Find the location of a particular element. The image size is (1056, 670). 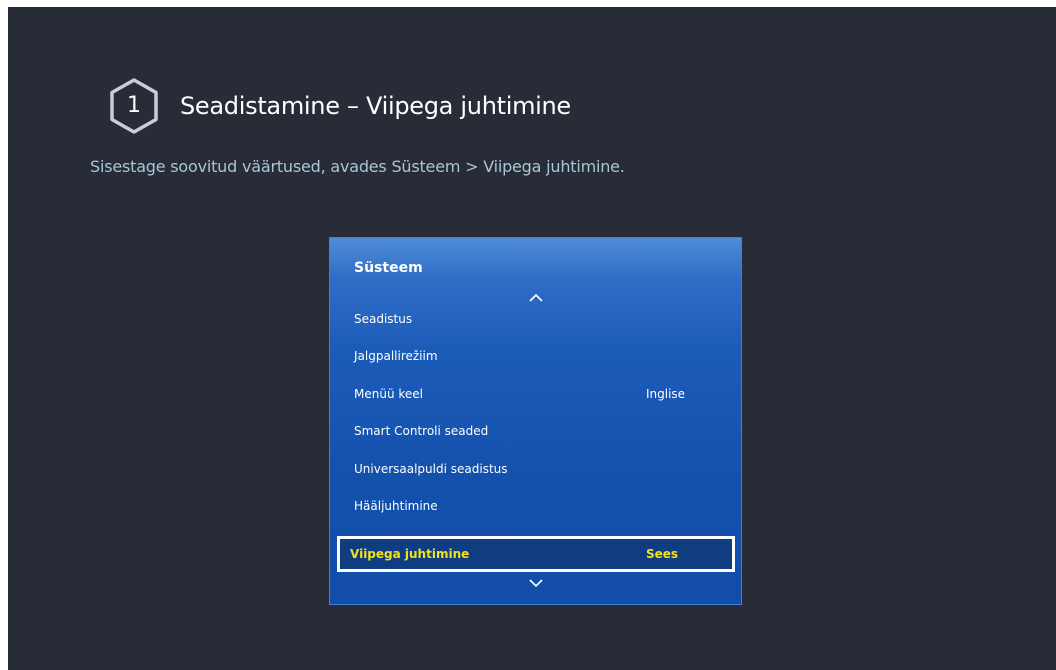

menu-item-value: Sees is located at coordinates (662, 554).